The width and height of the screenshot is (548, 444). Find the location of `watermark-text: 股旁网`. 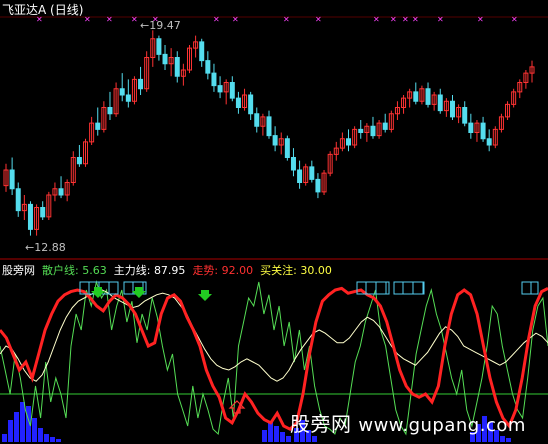

watermark-text: 股旁网 is located at coordinates (324, 424).